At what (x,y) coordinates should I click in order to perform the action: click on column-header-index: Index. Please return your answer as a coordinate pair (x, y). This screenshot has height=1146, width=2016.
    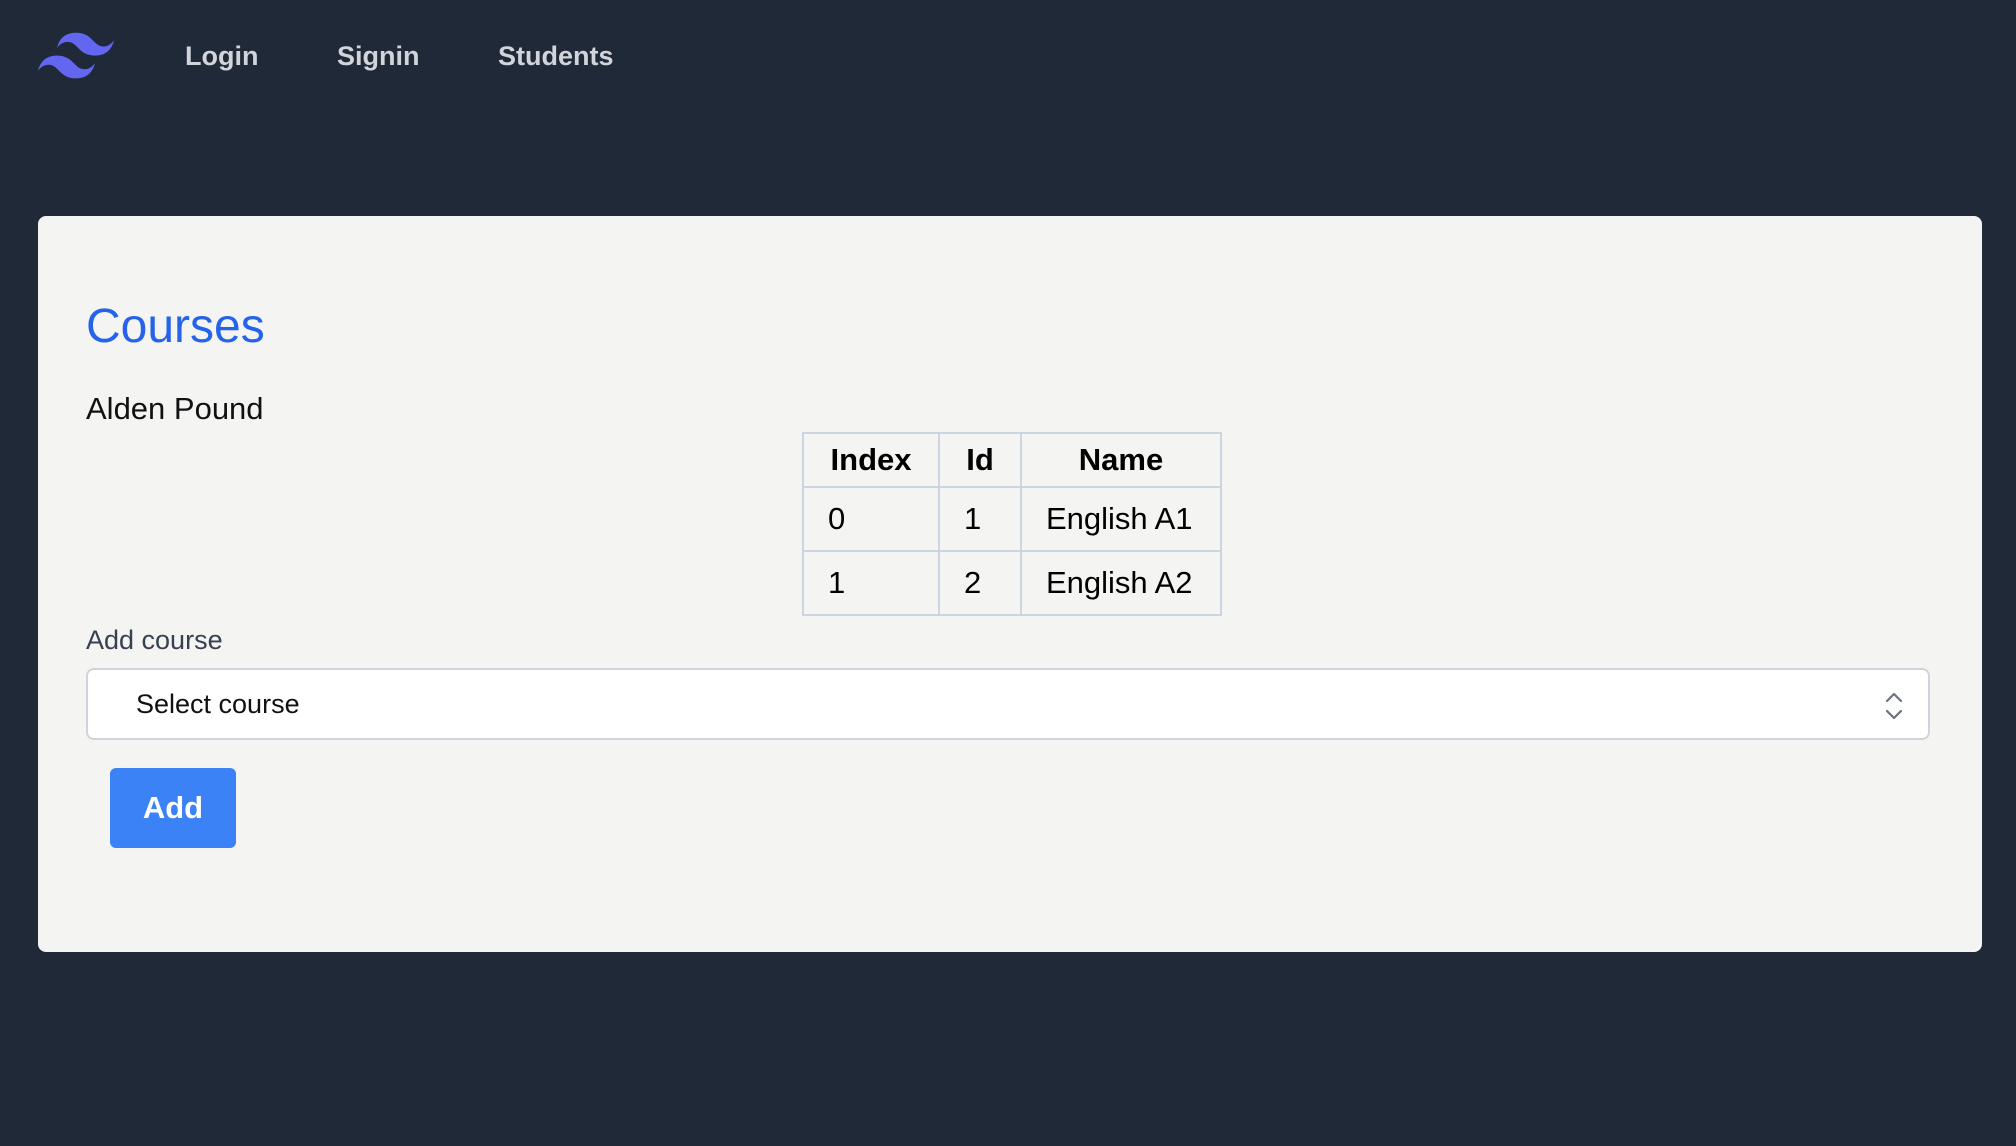
    Looking at the image, I should click on (871, 460).